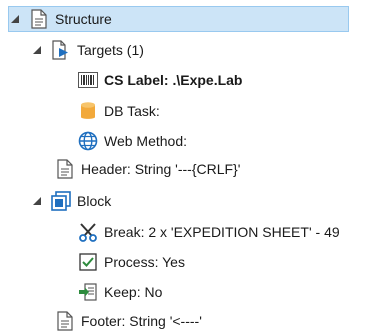 The height and width of the screenshot is (332, 375). What do you see at coordinates (173, 80) in the screenshot?
I see `tree-node-label: CS Label: .\Expe.Lab` at bounding box center [173, 80].